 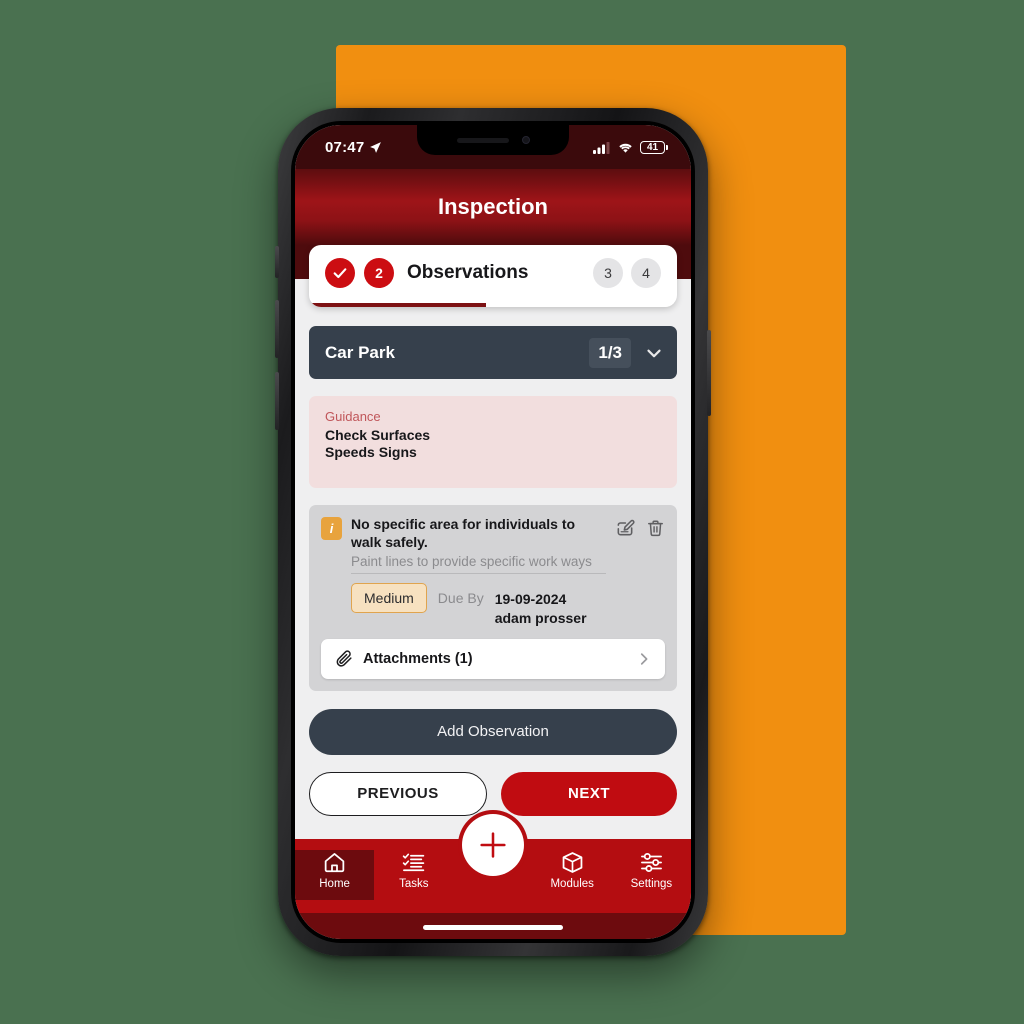 I want to click on check-icon, so click(x=340, y=273).